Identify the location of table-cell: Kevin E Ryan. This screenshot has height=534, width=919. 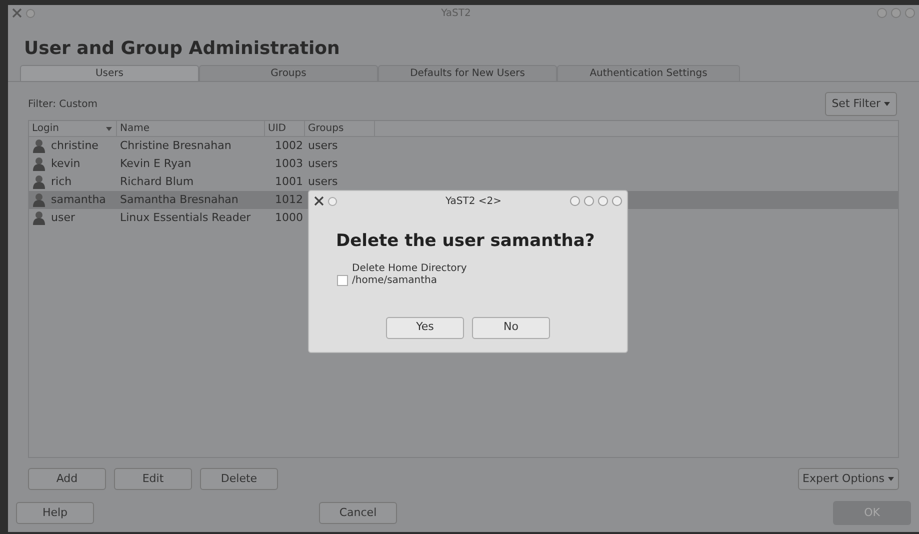
(156, 163).